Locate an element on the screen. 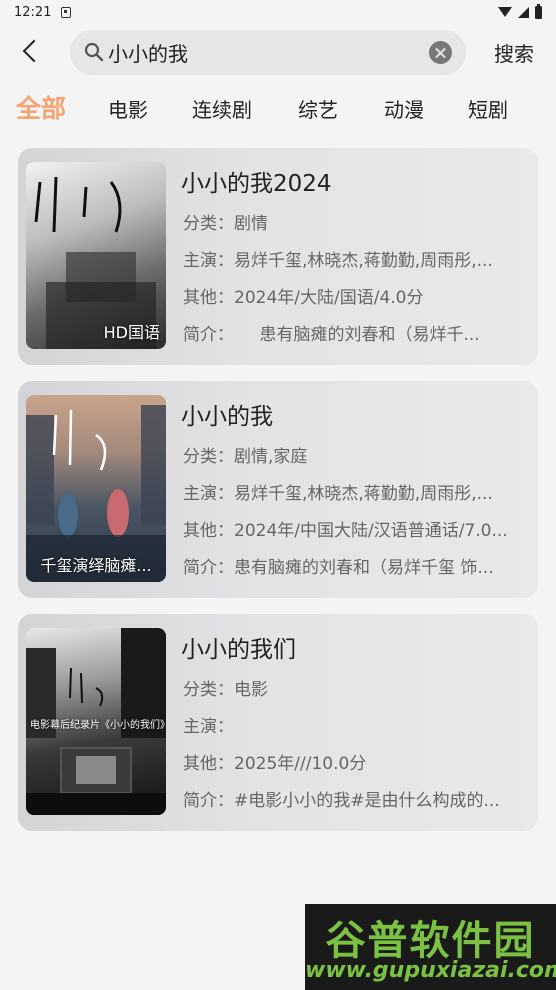 Image resolution: width=556 pixels, height=990 pixels. poster-caption: HD国语 is located at coordinates (131, 332).